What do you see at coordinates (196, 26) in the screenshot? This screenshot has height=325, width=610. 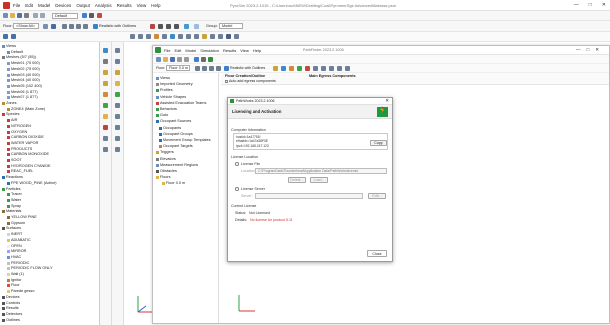 I see `refresh-icon` at bounding box center [196, 26].